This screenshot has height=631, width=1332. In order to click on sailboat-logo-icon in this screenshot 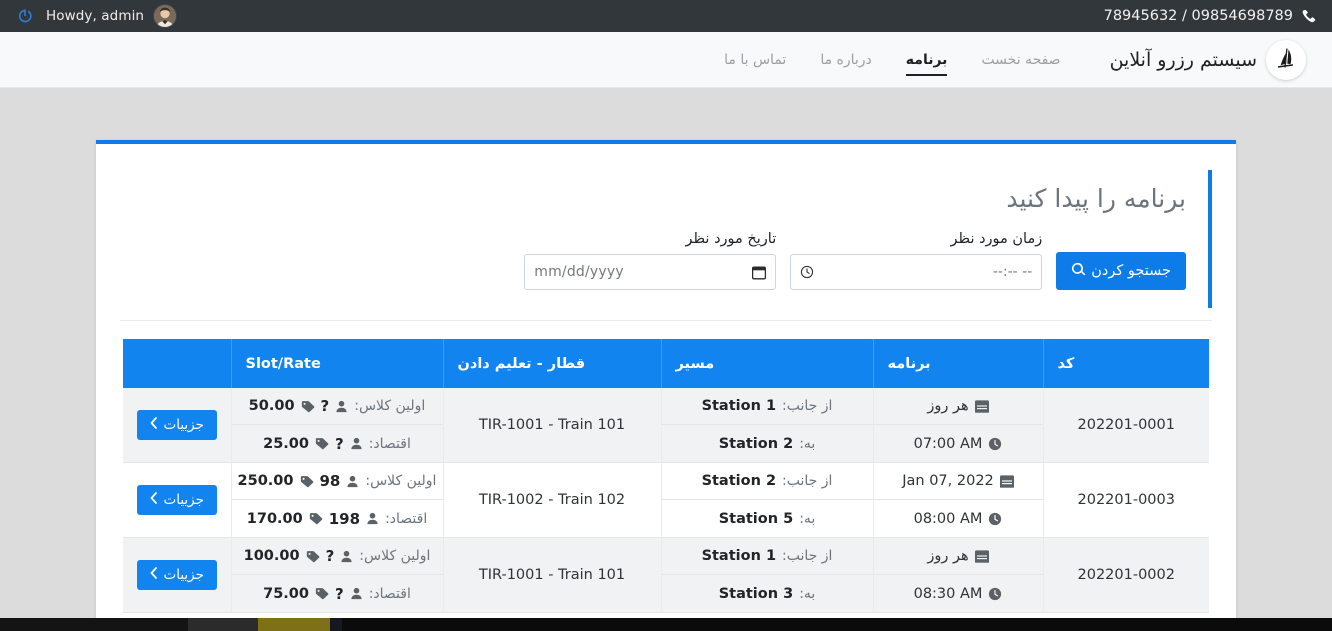, I will do `click(1286, 59)`.